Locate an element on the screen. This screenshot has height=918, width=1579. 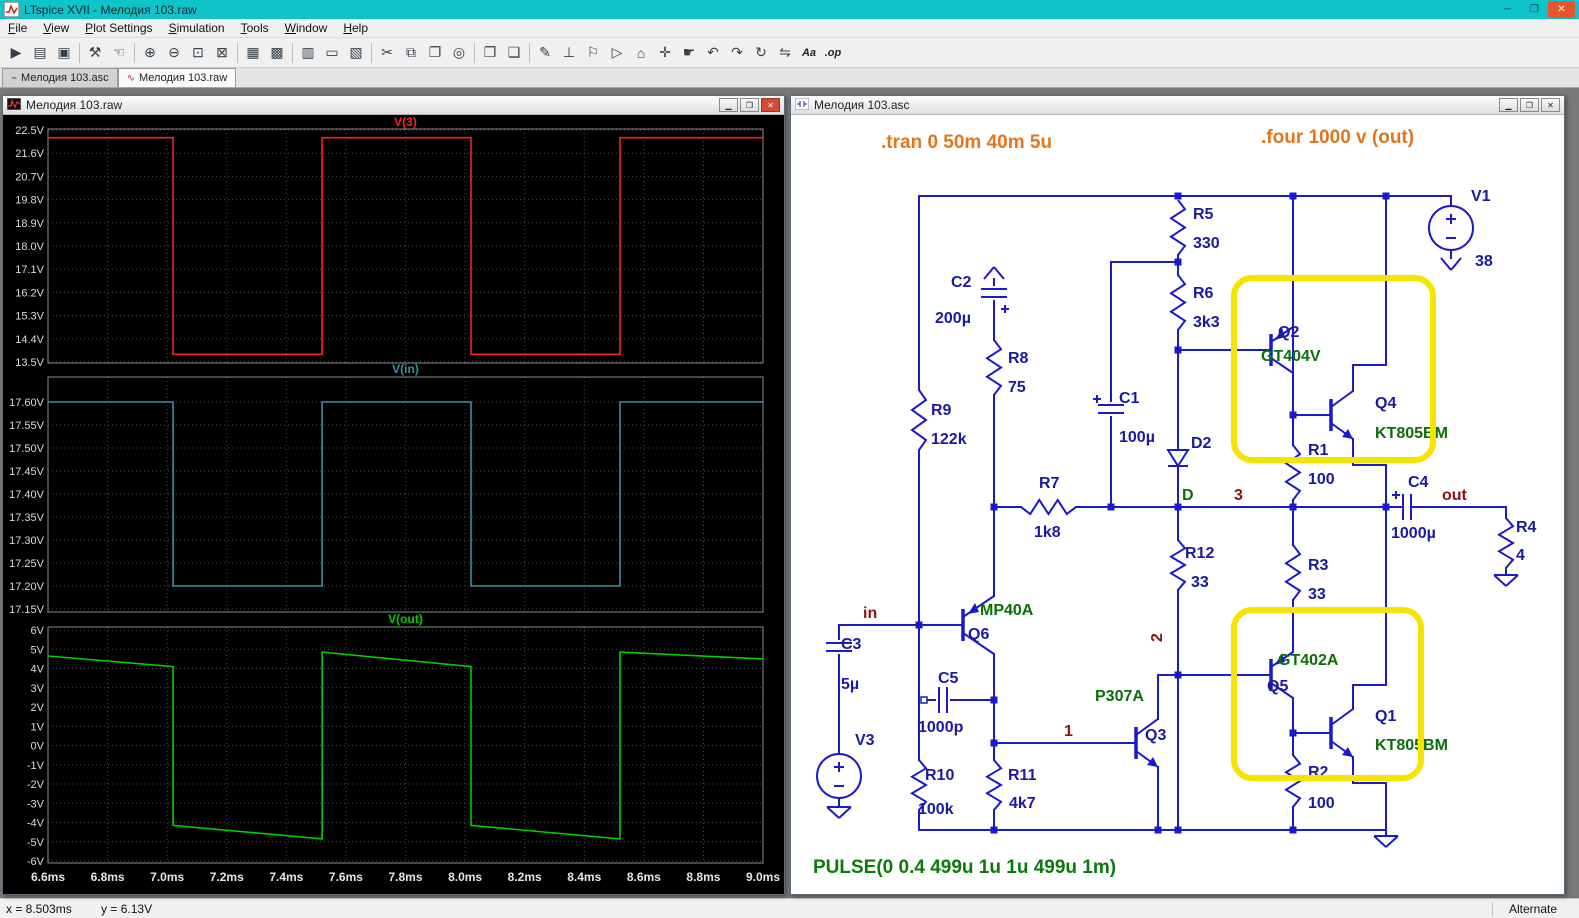
value-d2: D is located at coordinates (1188, 495).